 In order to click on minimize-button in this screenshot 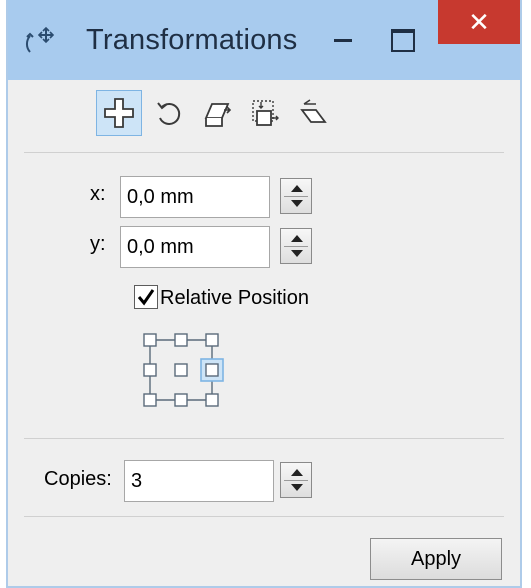, I will do `click(344, 40)`.